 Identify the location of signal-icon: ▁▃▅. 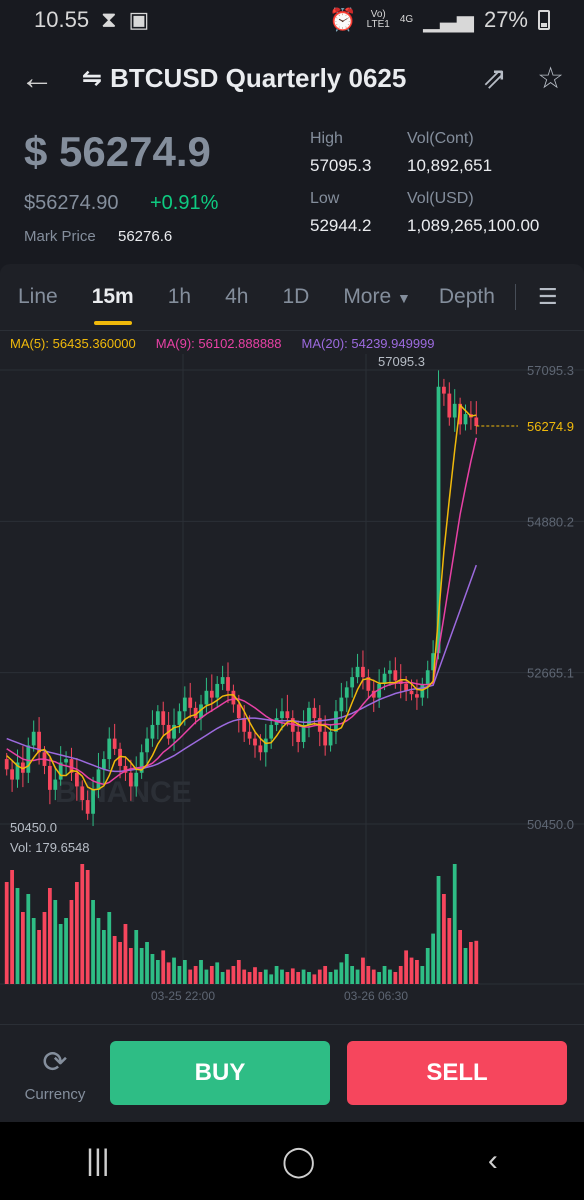
(448, 19).